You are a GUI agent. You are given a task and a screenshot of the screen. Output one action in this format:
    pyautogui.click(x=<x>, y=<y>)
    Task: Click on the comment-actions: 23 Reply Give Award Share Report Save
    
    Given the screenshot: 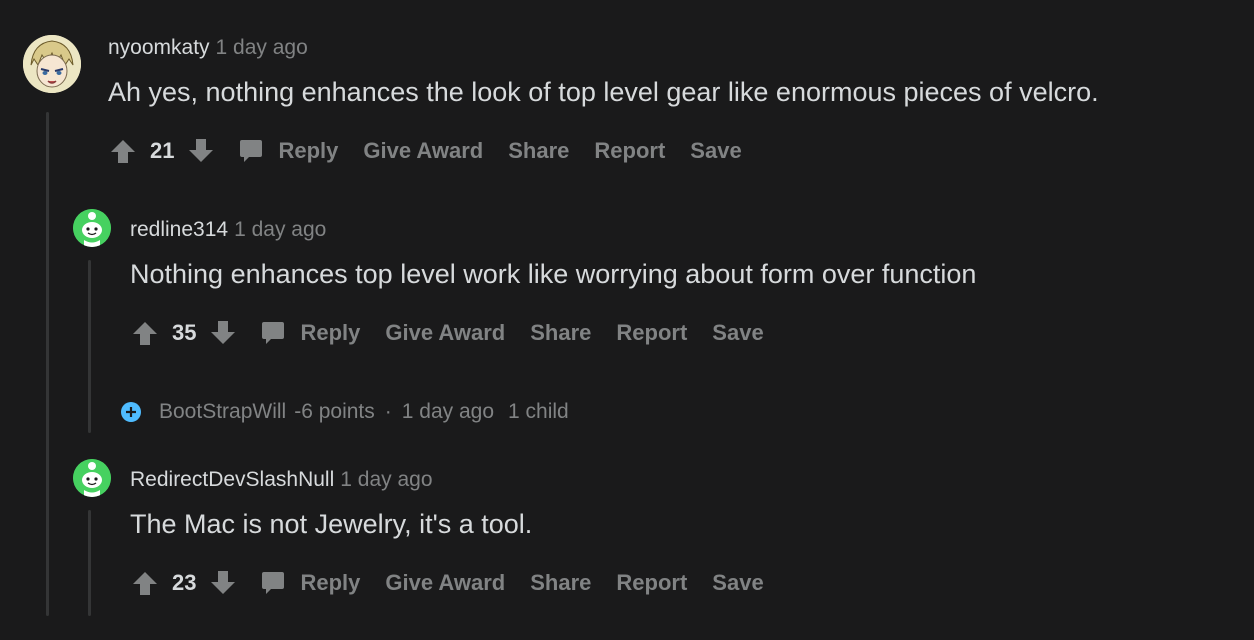 What is the action you would take?
    pyautogui.click(x=460, y=583)
    